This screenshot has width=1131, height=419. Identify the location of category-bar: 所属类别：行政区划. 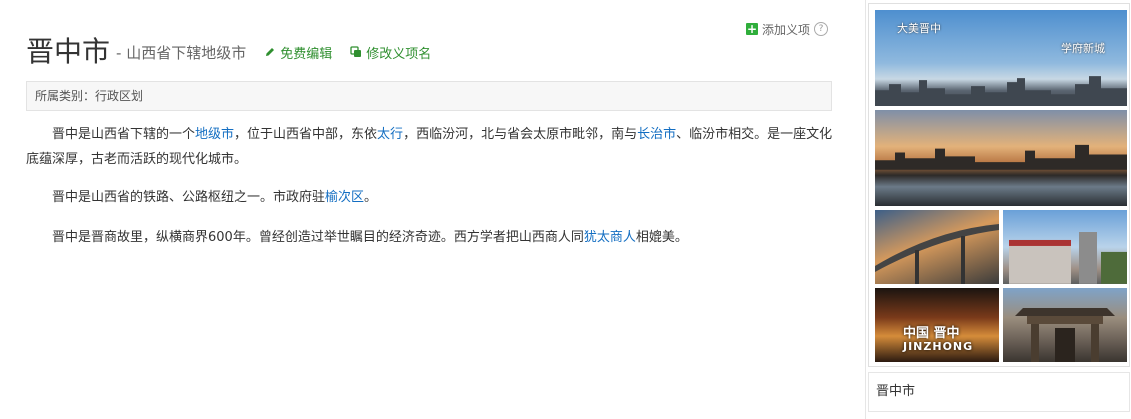
(429, 96).